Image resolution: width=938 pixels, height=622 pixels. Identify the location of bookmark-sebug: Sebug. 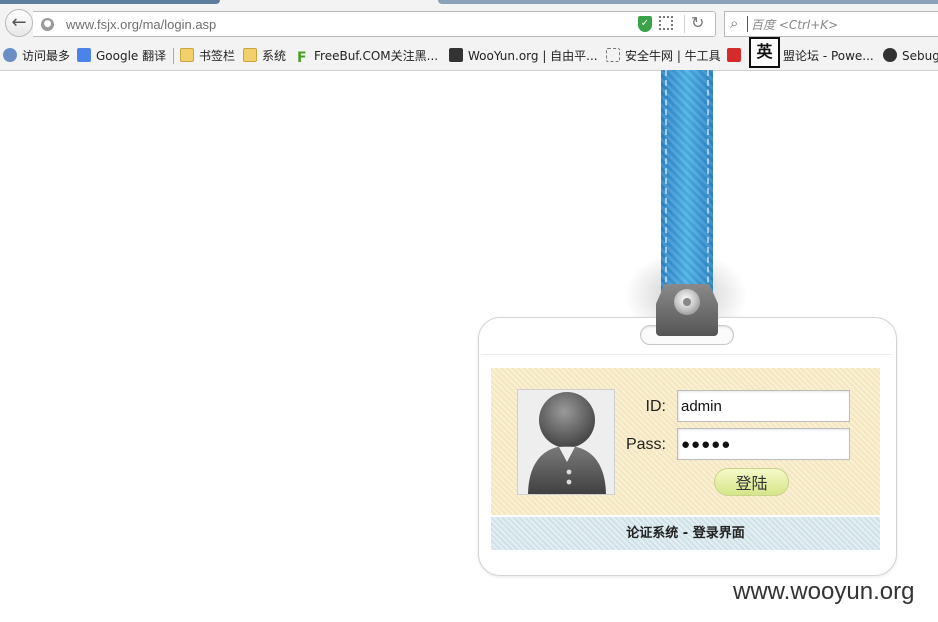
(910, 56).